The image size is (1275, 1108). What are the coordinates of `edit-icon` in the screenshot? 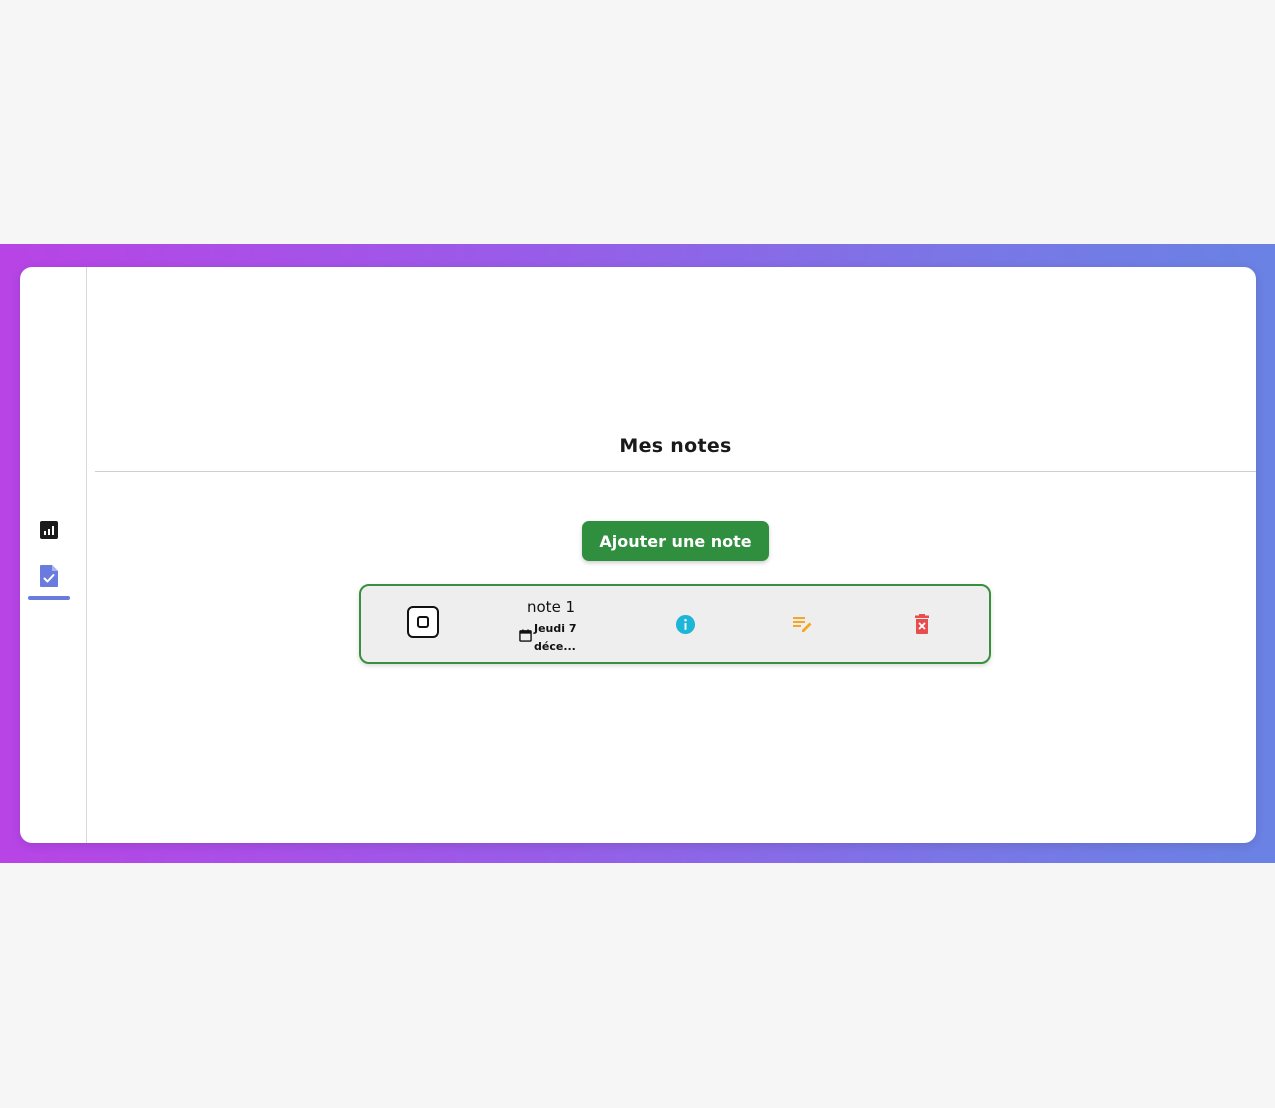 It's located at (802, 624).